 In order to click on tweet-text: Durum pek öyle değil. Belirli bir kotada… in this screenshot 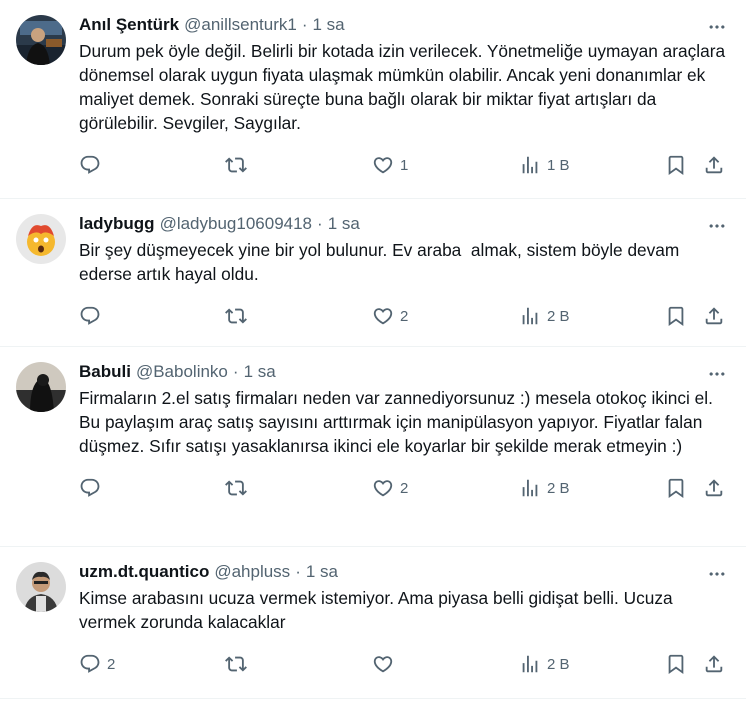, I will do `click(404, 87)`.